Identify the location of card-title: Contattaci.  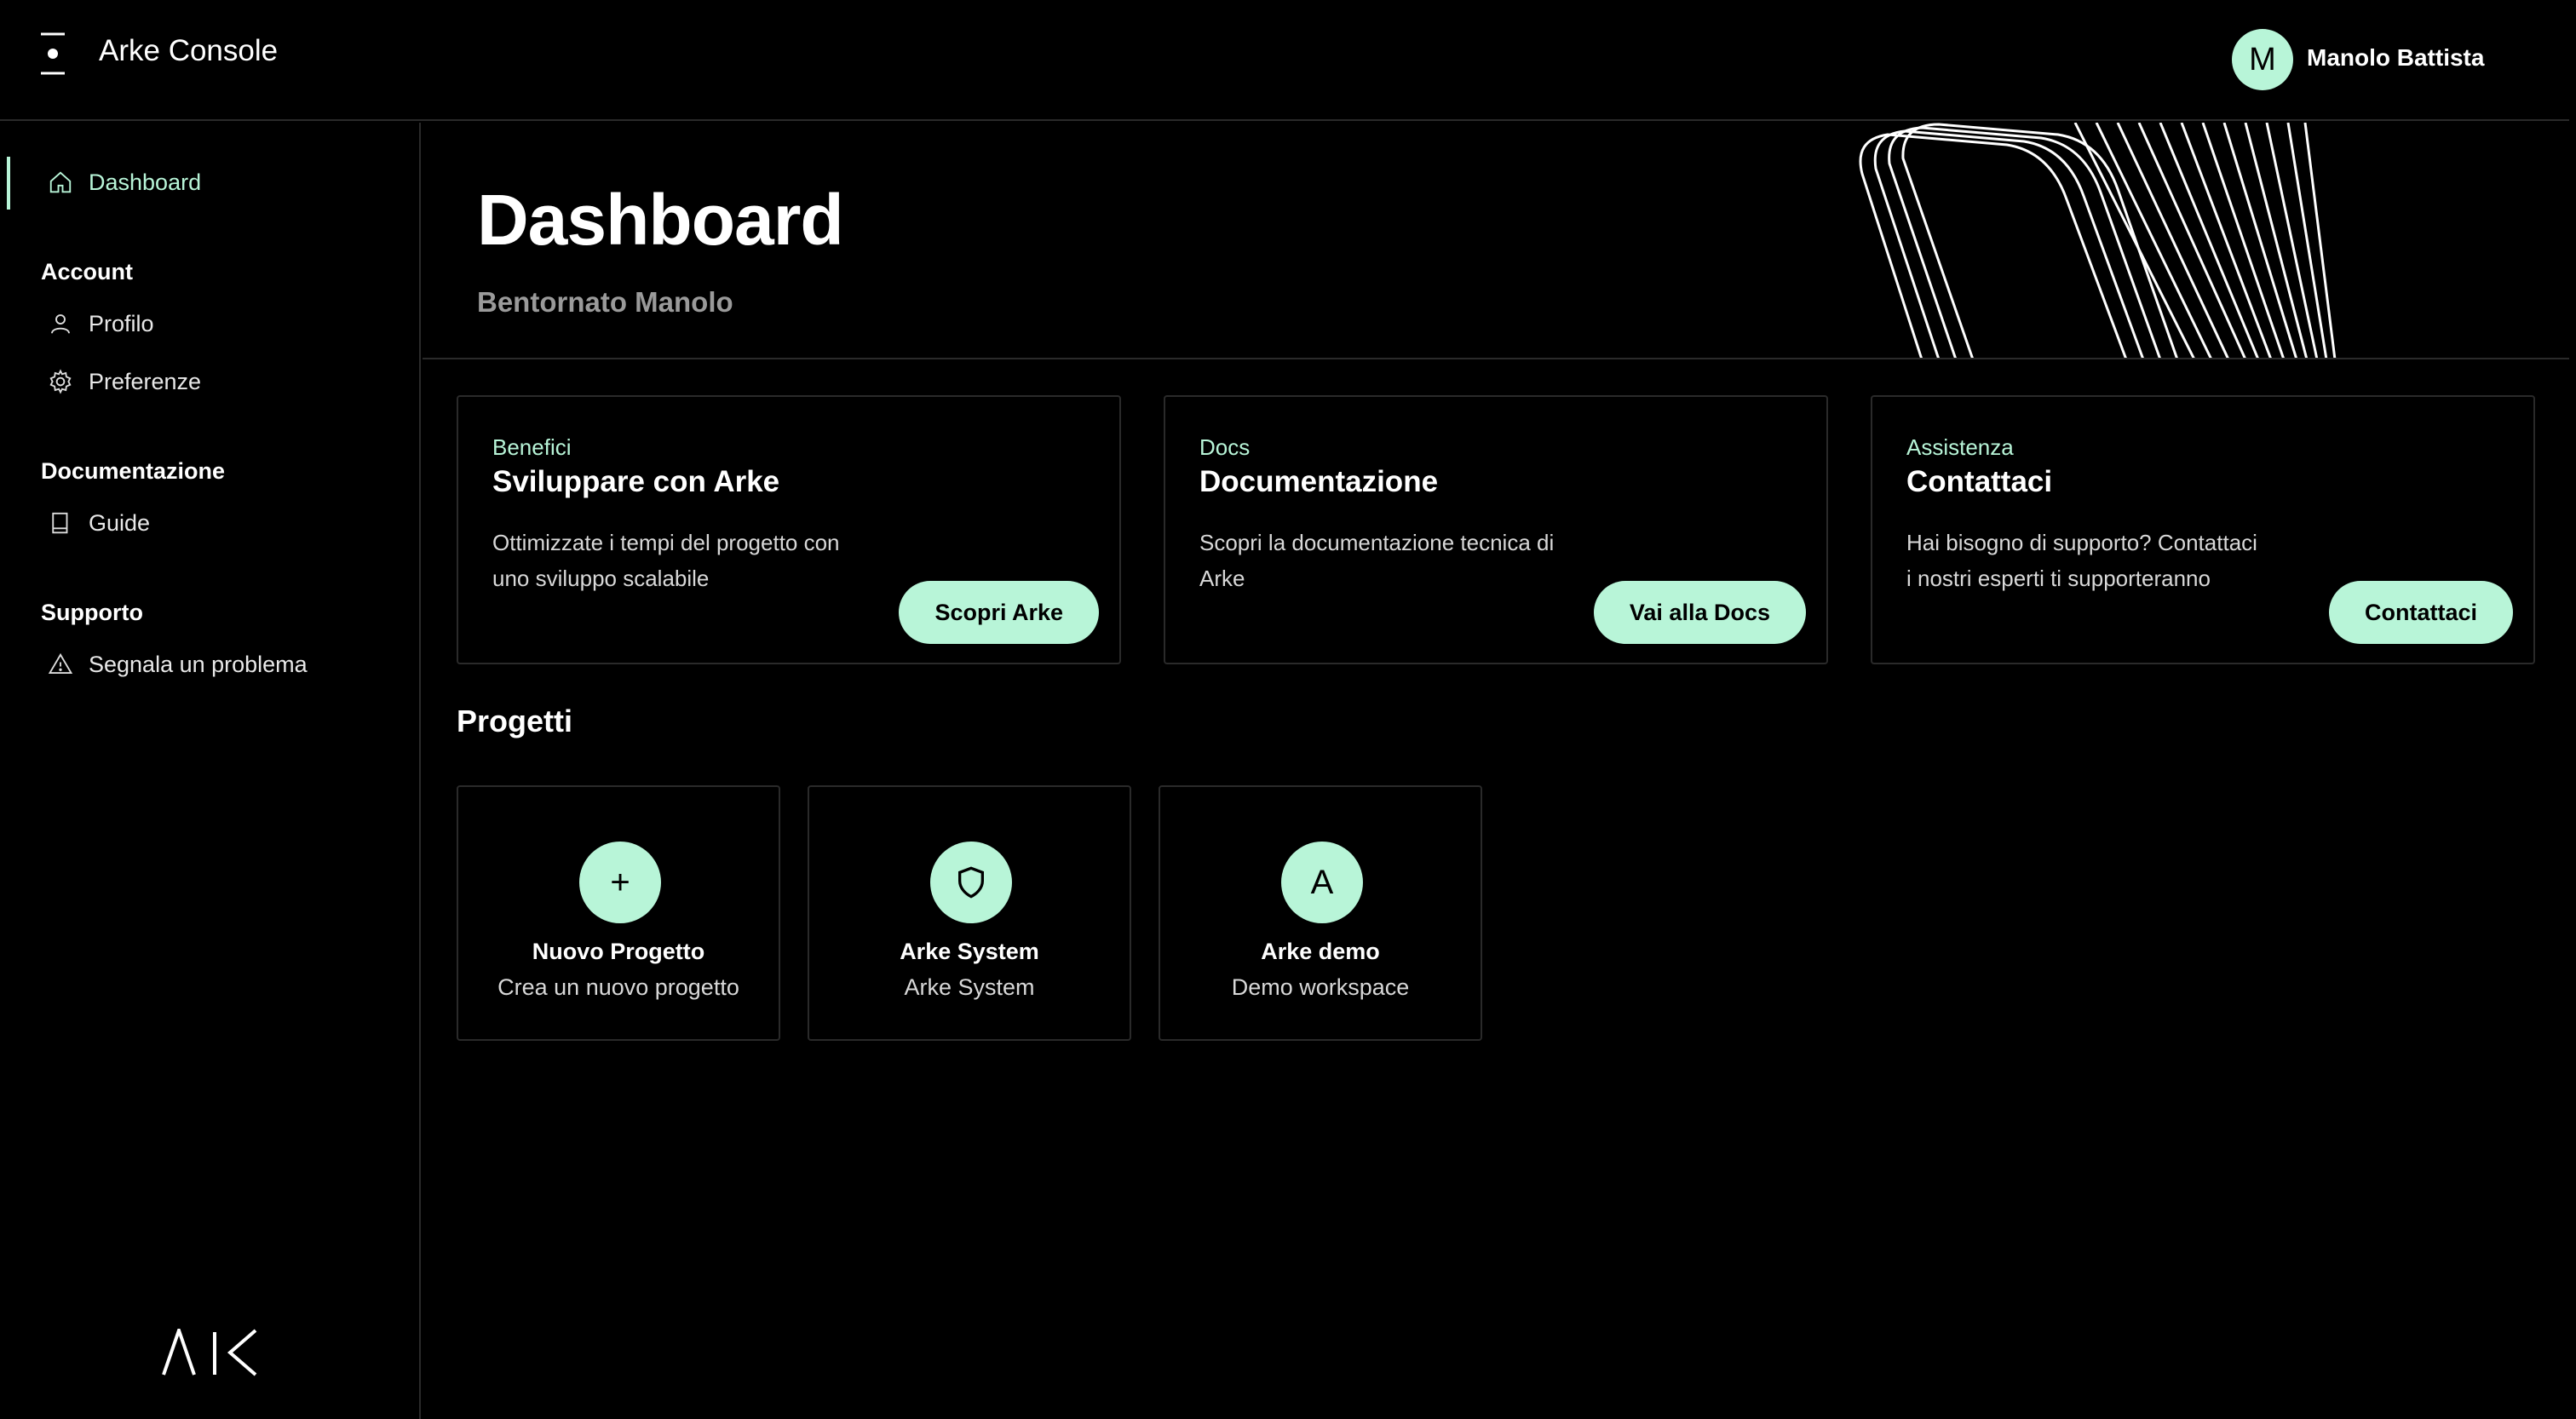
(1979, 482).